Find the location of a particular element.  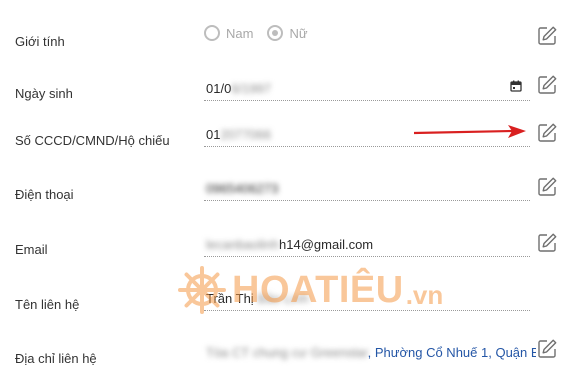

edit-id-number-button is located at coordinates (547, 133).